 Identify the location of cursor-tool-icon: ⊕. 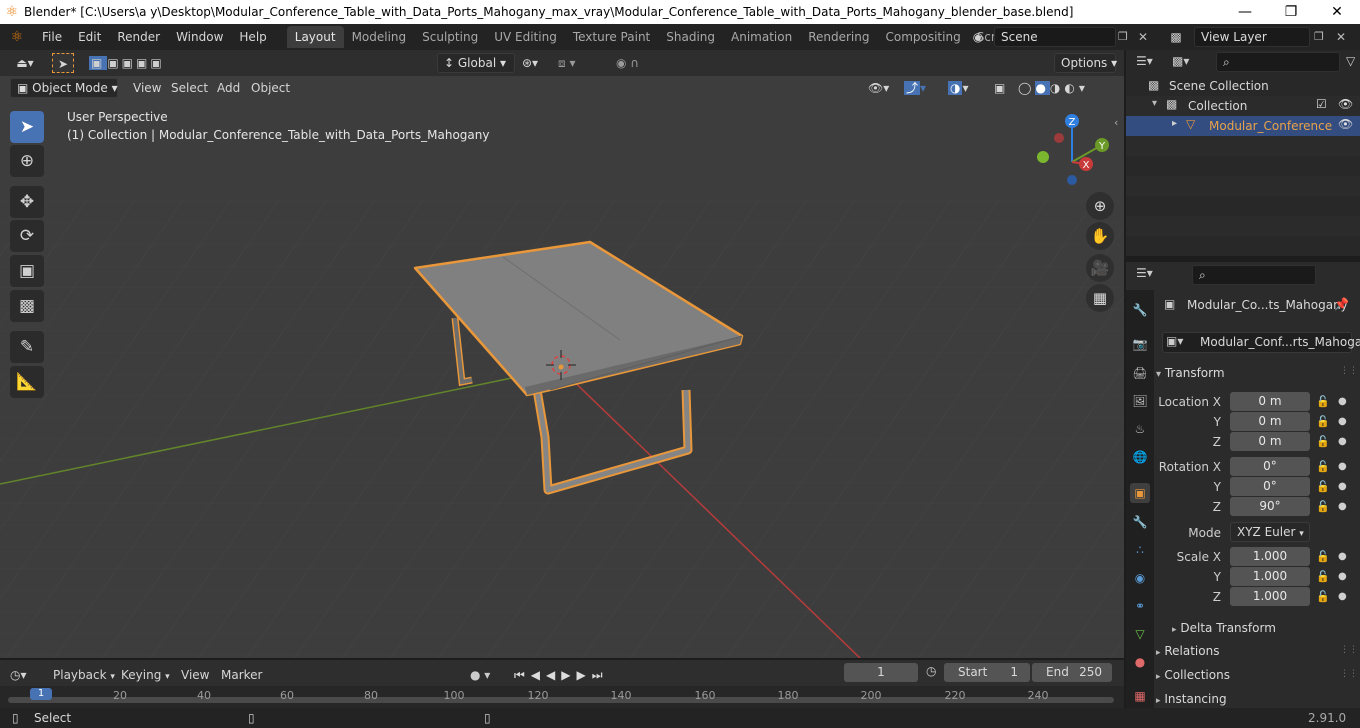
(27, 161).